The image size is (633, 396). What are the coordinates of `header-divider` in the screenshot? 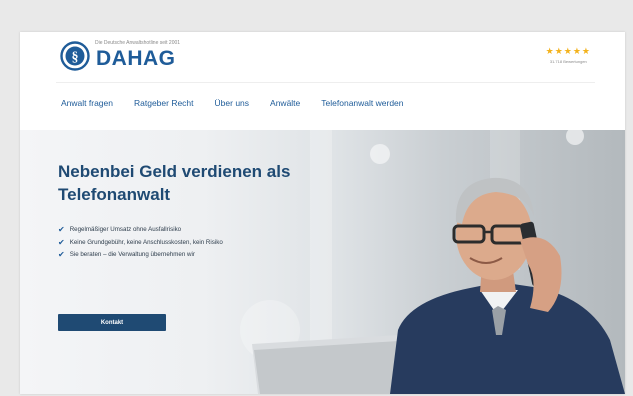 It's located at (325, 82).